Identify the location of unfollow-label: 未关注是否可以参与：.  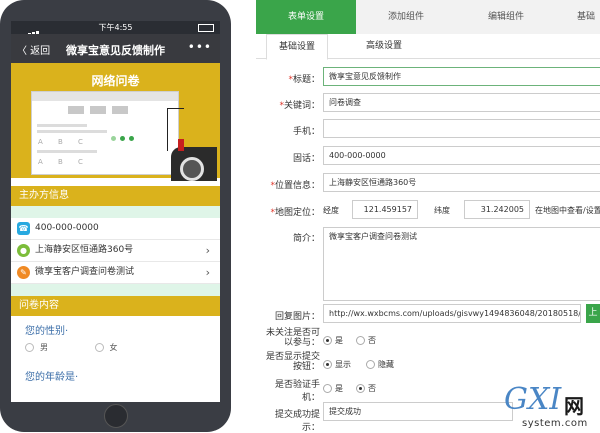
(292, 338).